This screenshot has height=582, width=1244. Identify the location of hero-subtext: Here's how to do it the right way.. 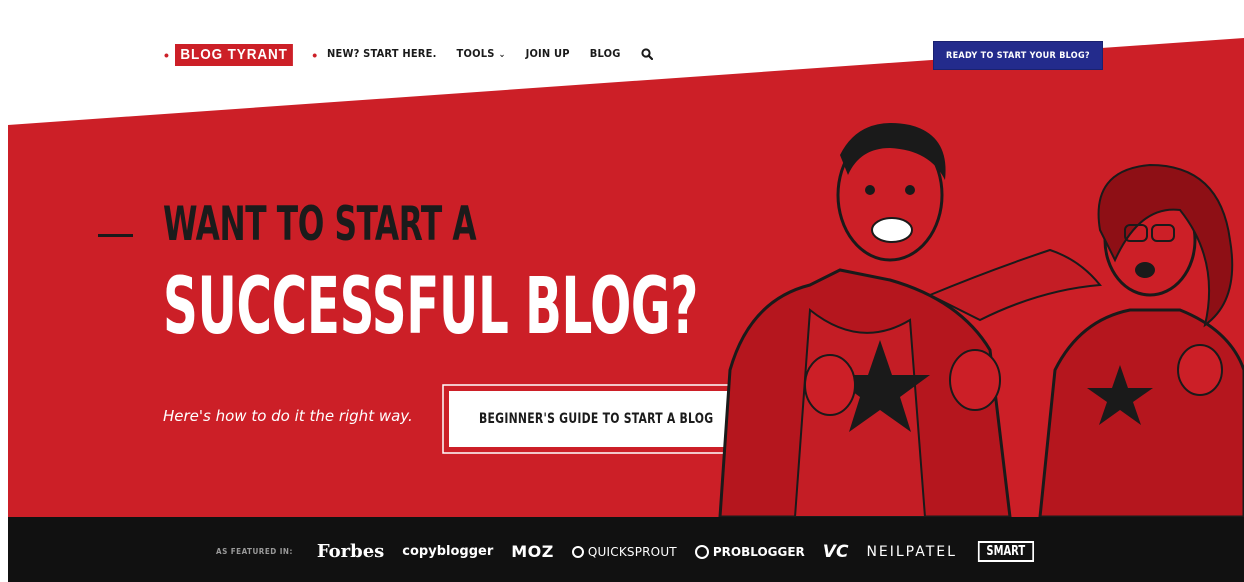
(288, 416).